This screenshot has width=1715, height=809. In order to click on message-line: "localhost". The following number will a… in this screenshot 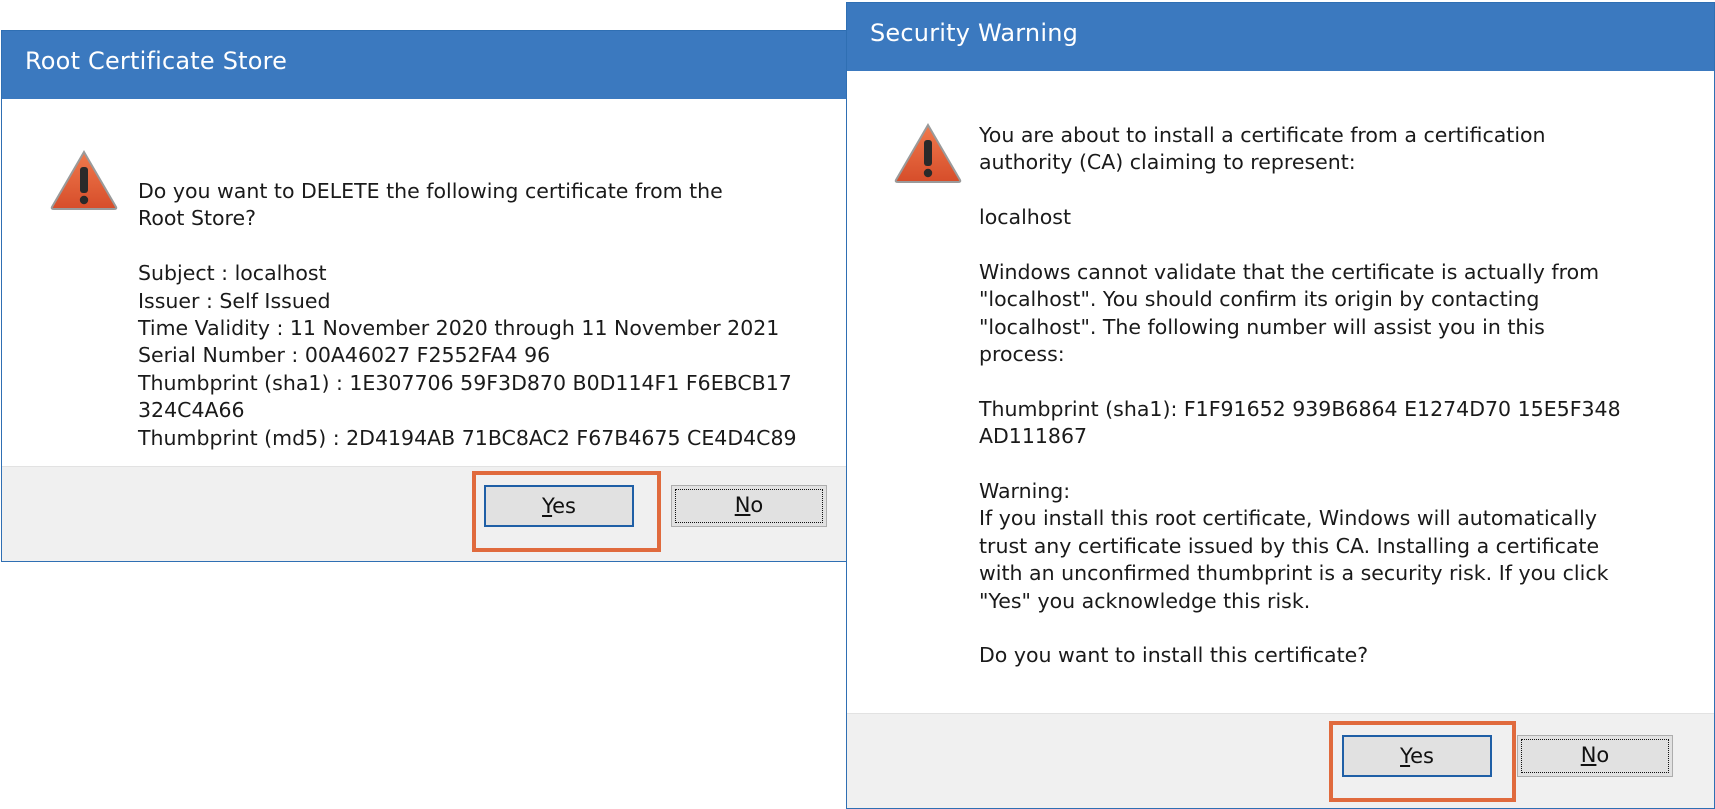, I will do `click(1262, 326)`.